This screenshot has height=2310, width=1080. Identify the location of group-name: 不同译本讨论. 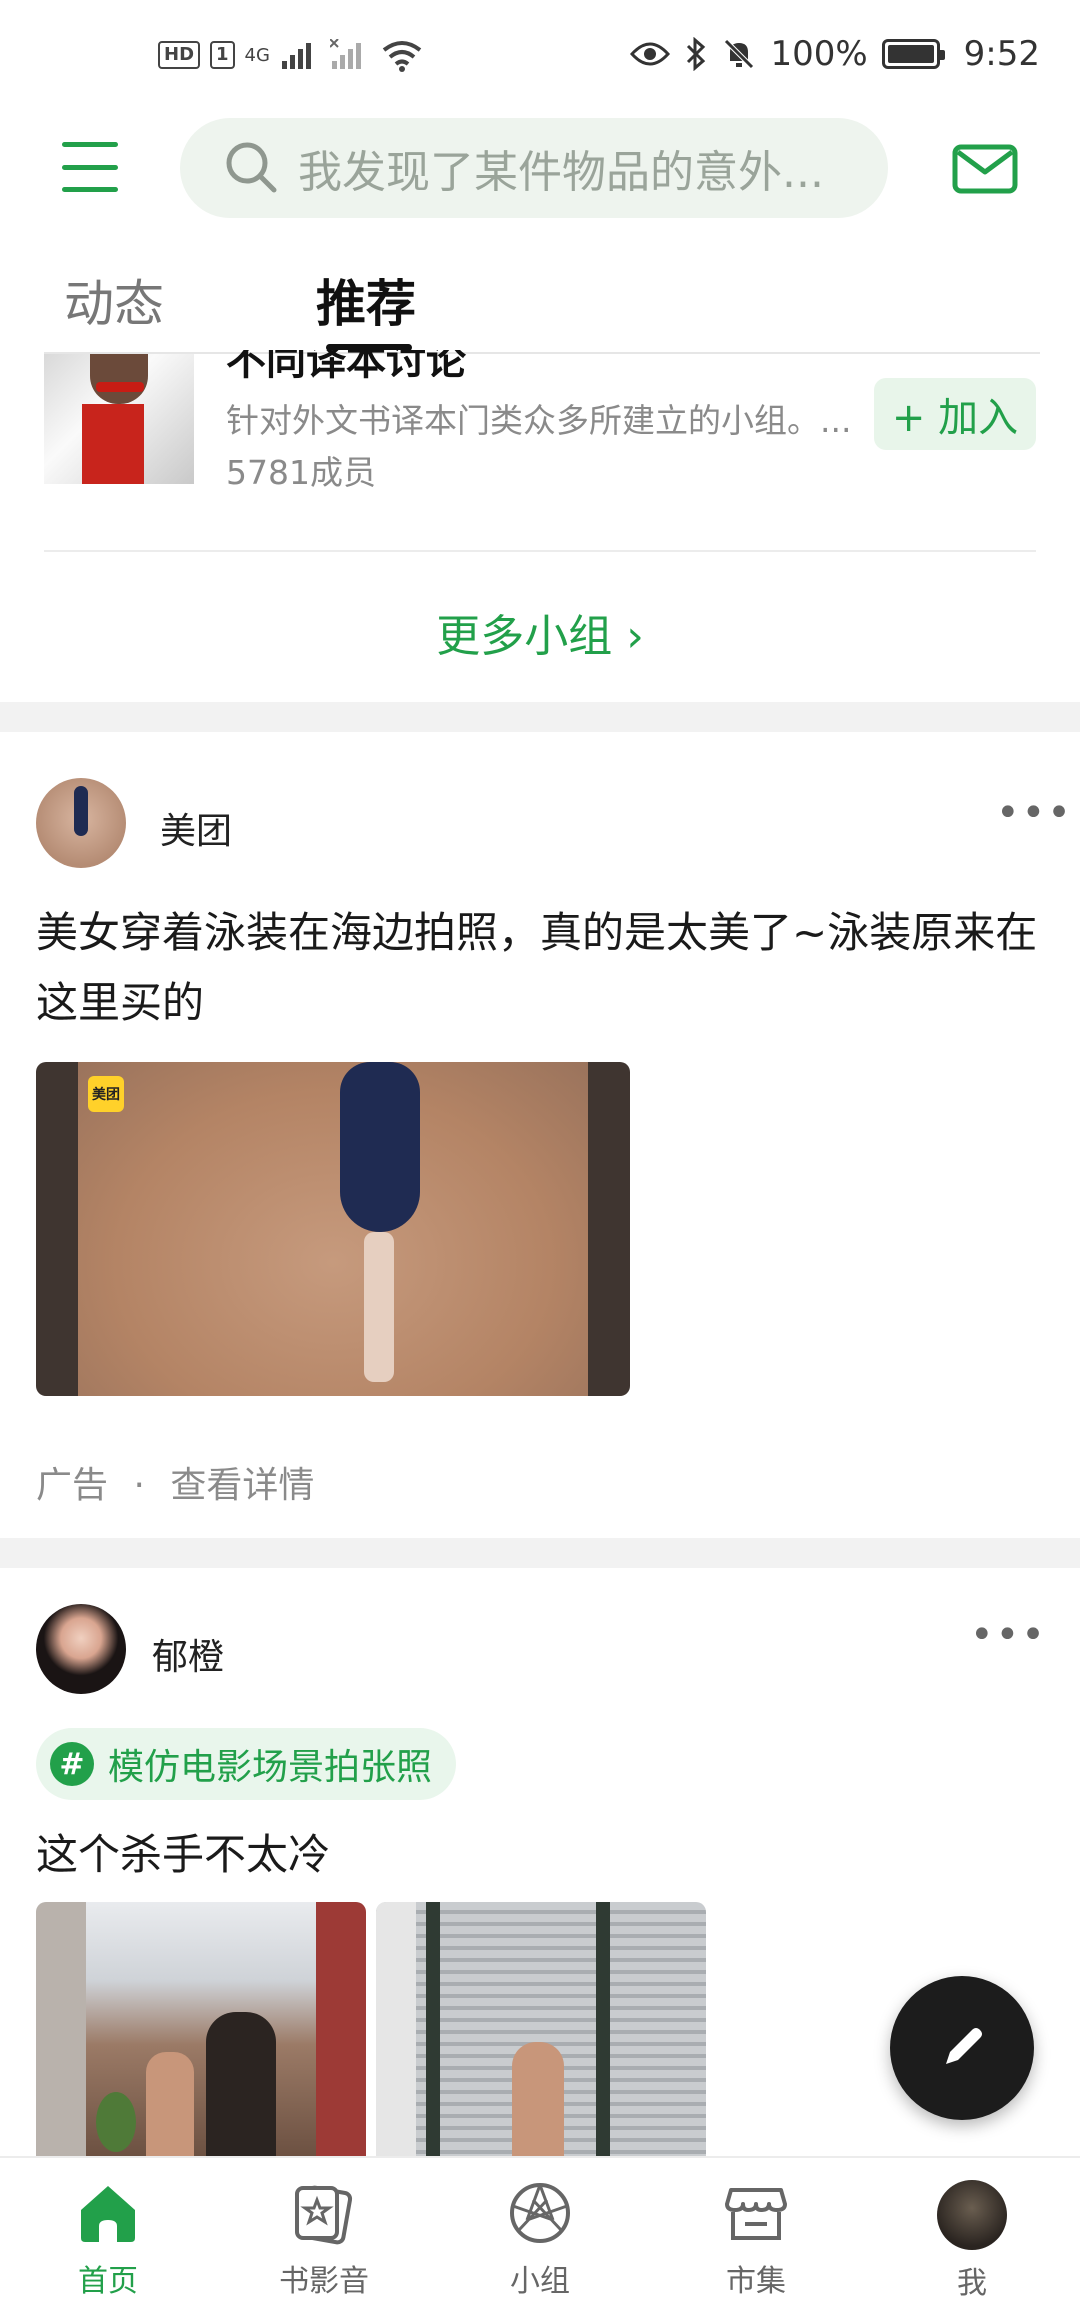
(346, 368).